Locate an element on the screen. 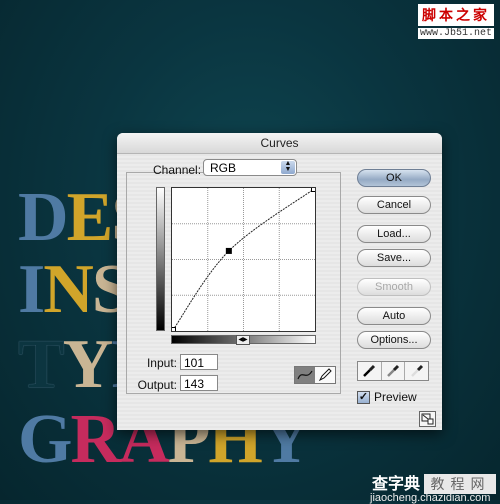 This screenshot has width=500, height=504. eyedropper-white-icon is located at coordinates (416, 370).